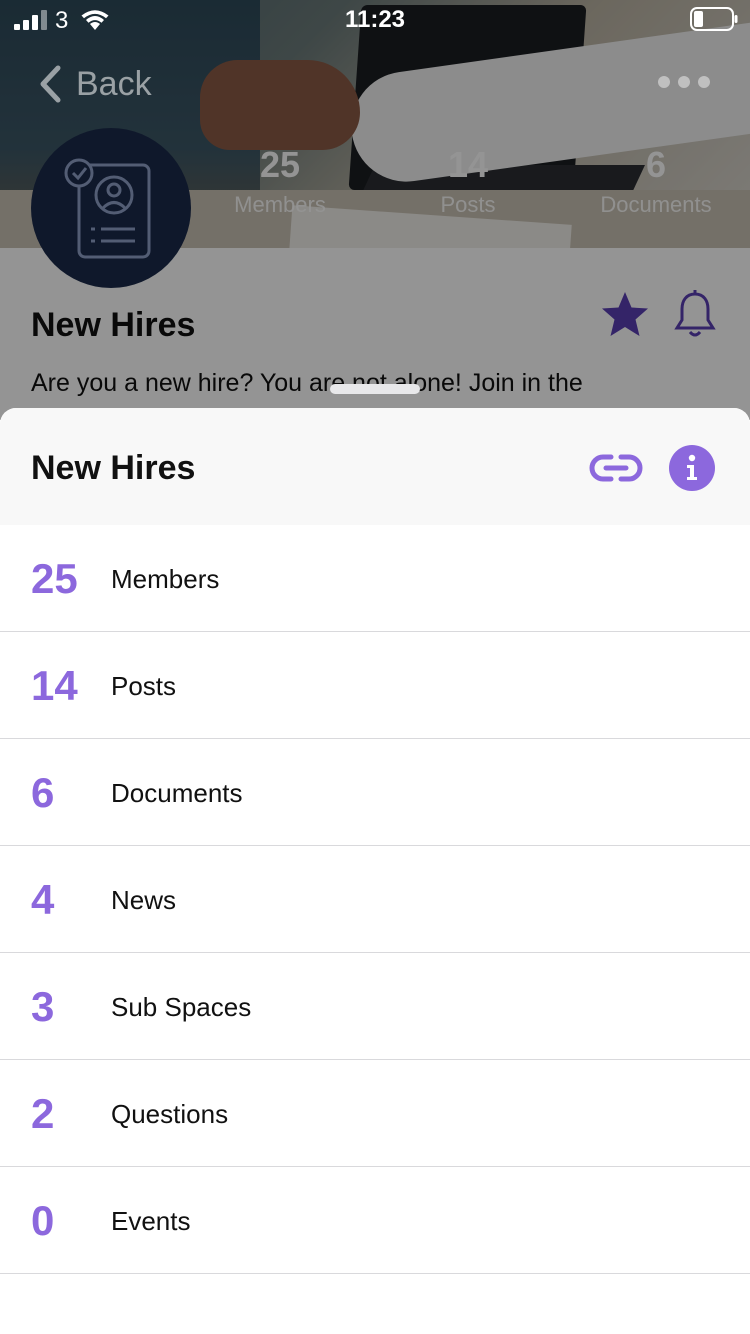 The height and width of the screenshot is (1334, 750). I want to click on item-label: Events, so click(151, 1221).